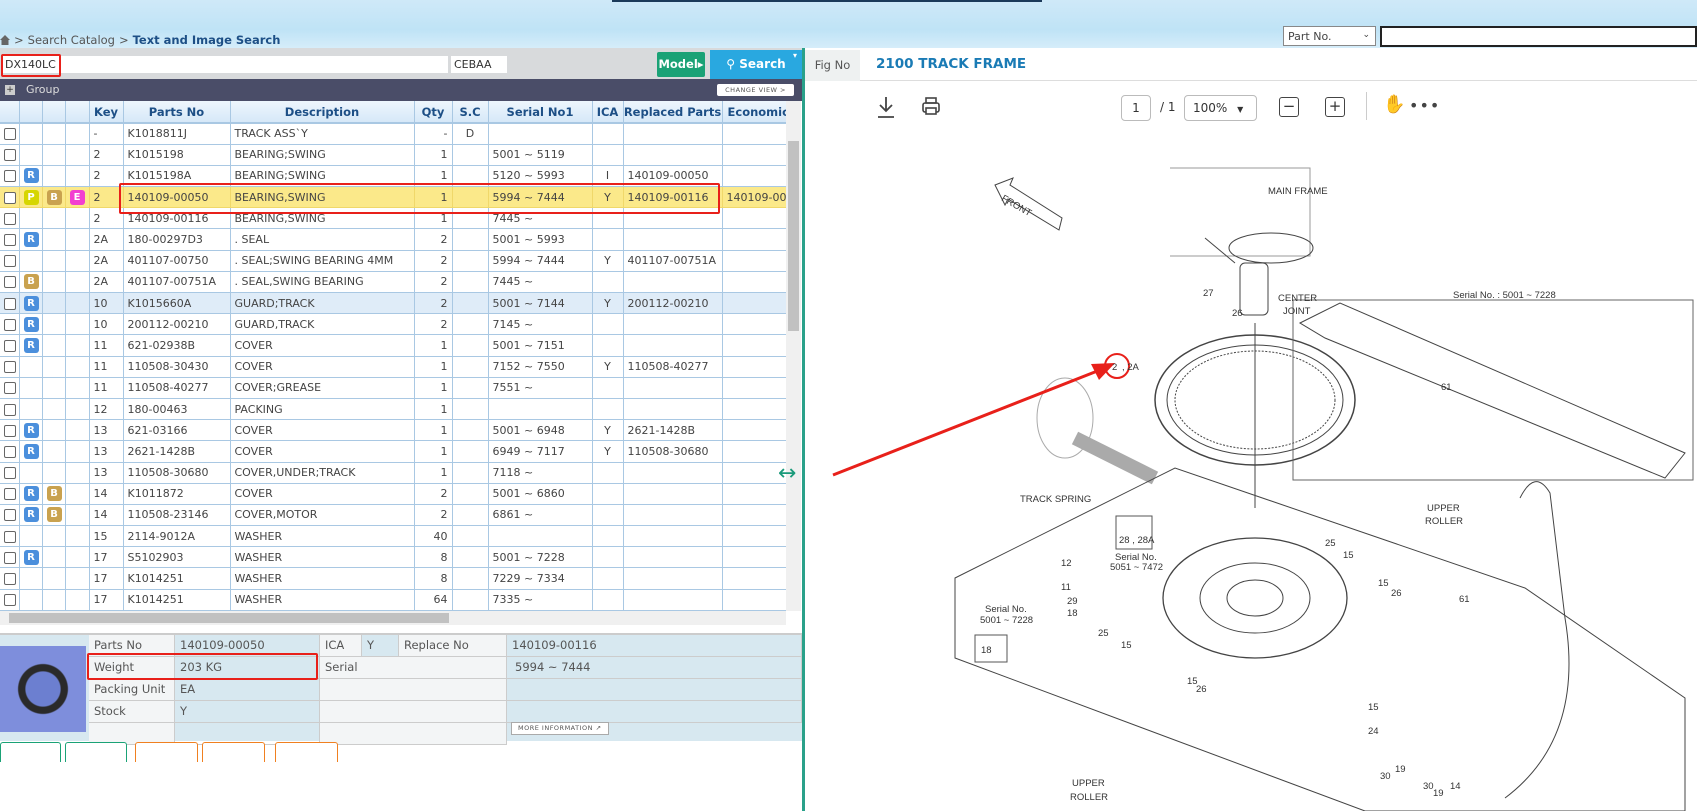 This screenshot has height=811, width=1697. Describe the element at coordinates (793, 356) in the screenshot. I see `vertical-scrollbar` at that location.